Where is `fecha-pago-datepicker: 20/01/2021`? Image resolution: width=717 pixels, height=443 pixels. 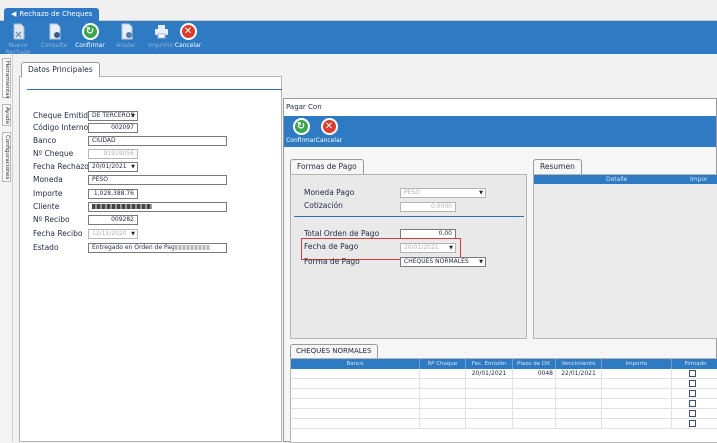
fecha-pago-datepicker: 20/01/2021 is located at coordinates (428, 248).